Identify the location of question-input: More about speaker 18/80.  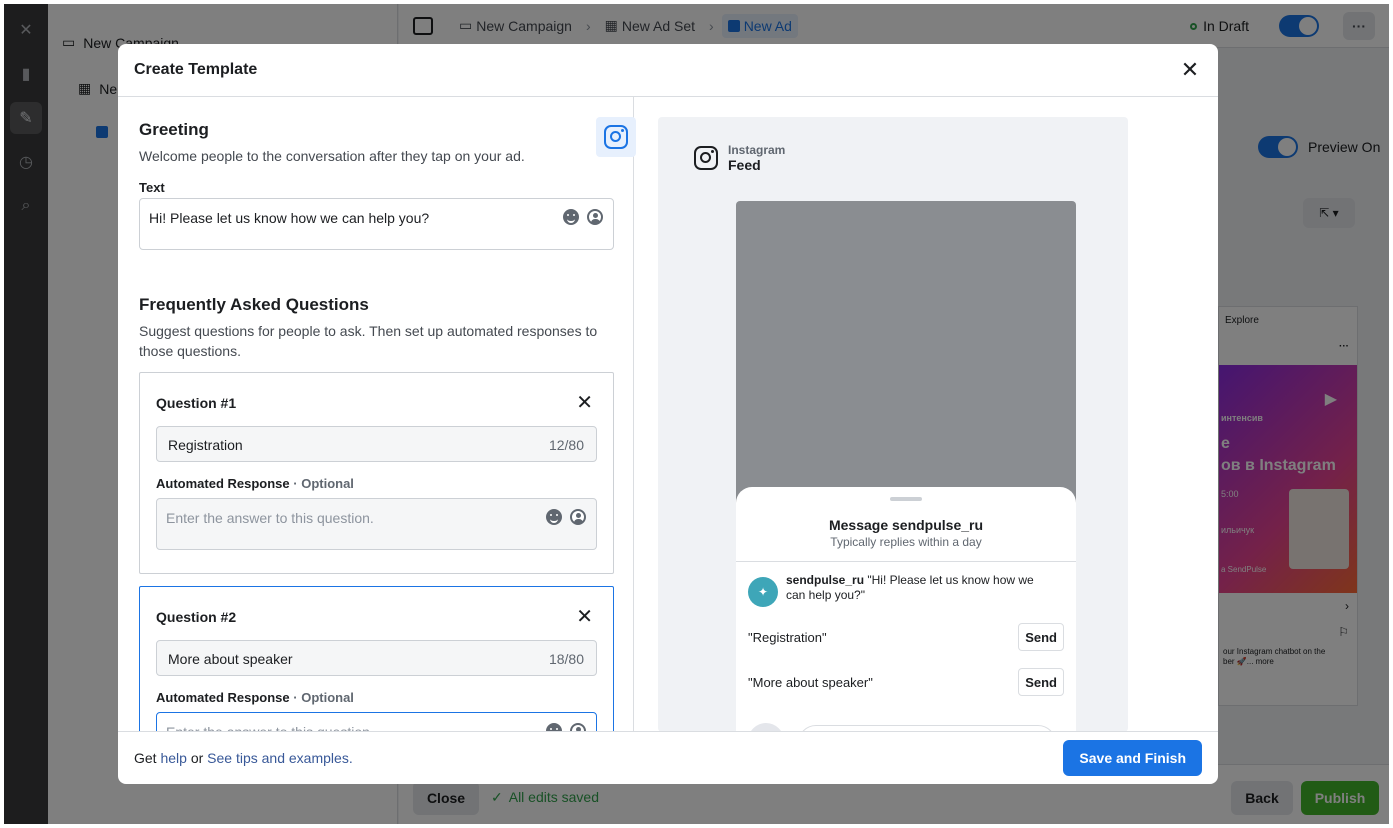
(376, 658).